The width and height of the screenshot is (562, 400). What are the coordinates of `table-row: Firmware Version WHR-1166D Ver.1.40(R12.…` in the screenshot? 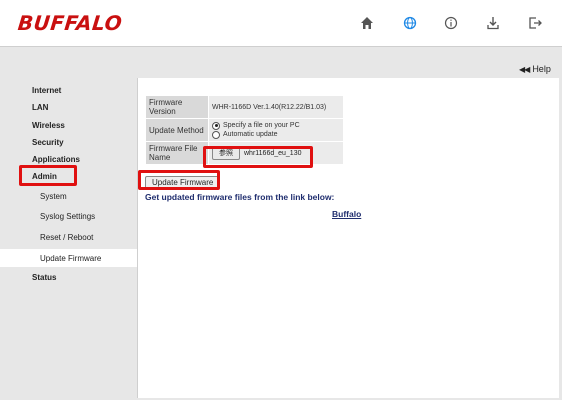 It's located at (244, 107).